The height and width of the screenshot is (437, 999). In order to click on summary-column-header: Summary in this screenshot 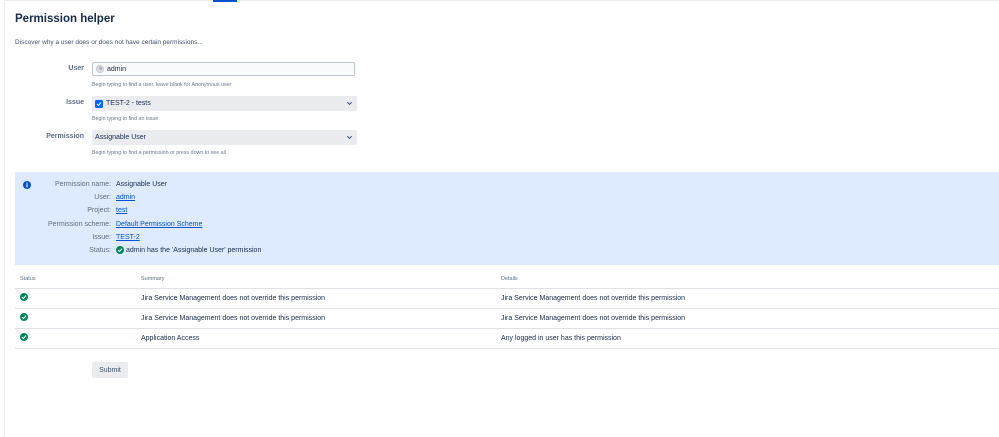, I will do `click(153, 279)`.